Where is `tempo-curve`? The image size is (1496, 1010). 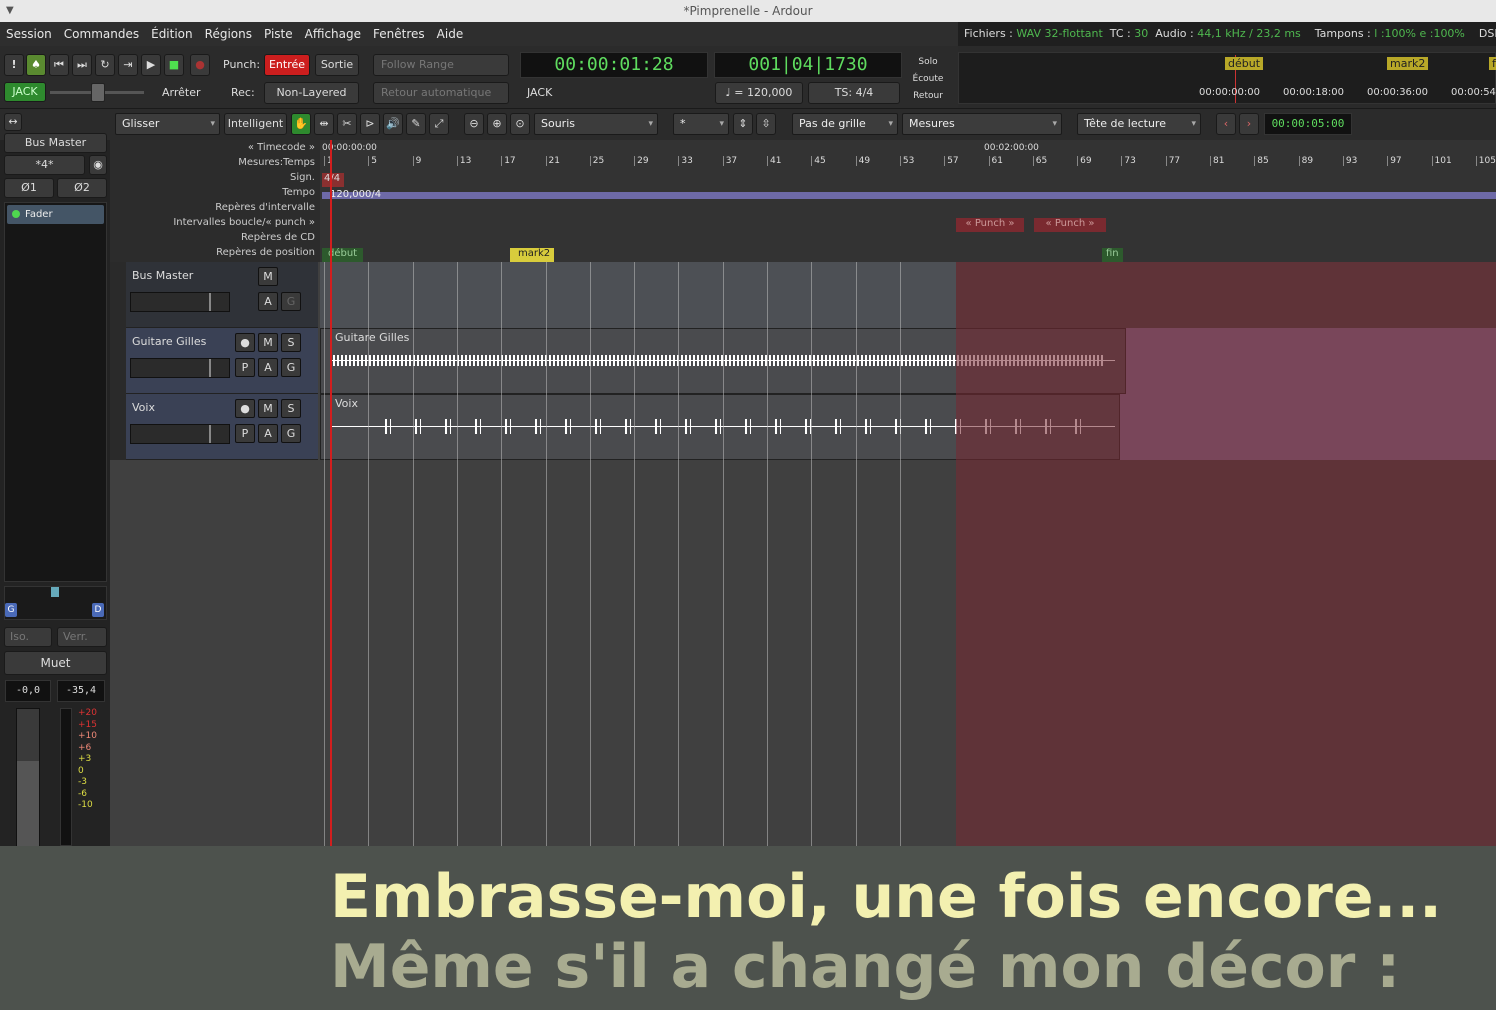 tempo-curve is located at coordinates (909, 195).